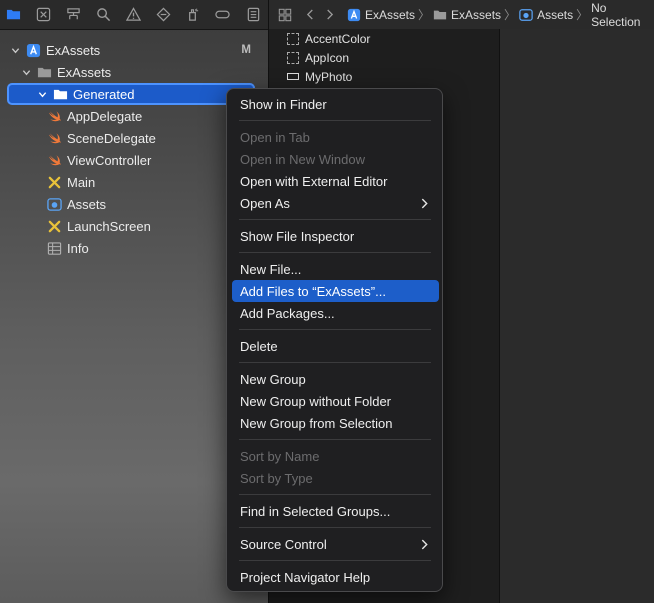  I want to click on debug-spray-icon, so click(192, 14).